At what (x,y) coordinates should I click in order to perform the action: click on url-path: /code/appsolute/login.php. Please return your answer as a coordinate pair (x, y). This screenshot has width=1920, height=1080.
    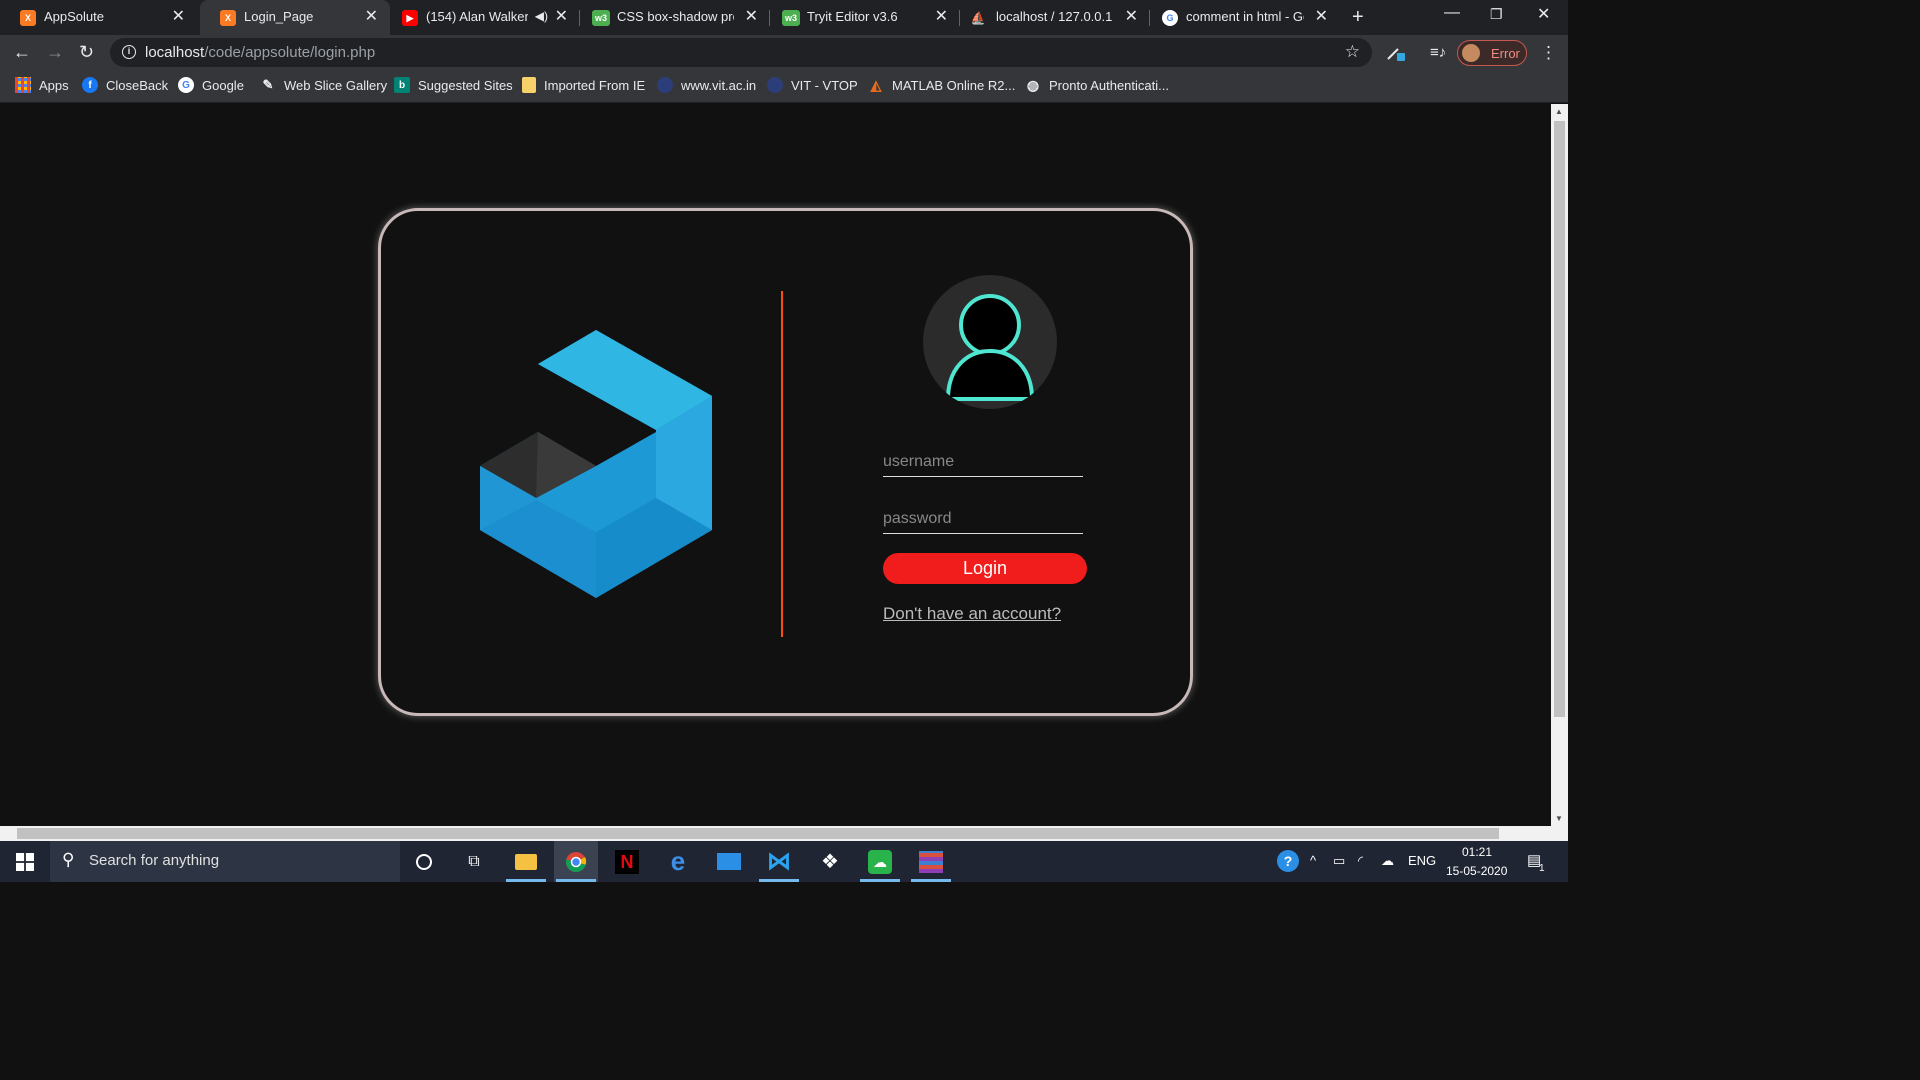
    Looking at the image, I should click on (290, 52).